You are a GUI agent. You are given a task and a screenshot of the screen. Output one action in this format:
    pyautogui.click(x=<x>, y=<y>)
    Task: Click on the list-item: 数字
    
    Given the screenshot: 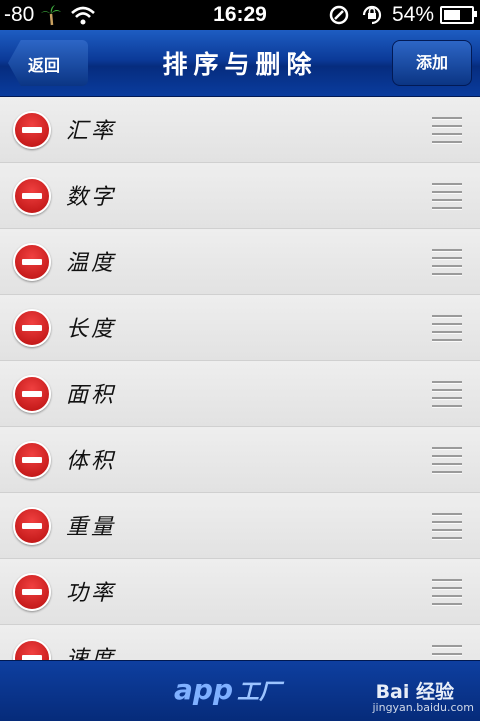 What is the action you would take?
    pyautogui.click(x=240, y=196)
    